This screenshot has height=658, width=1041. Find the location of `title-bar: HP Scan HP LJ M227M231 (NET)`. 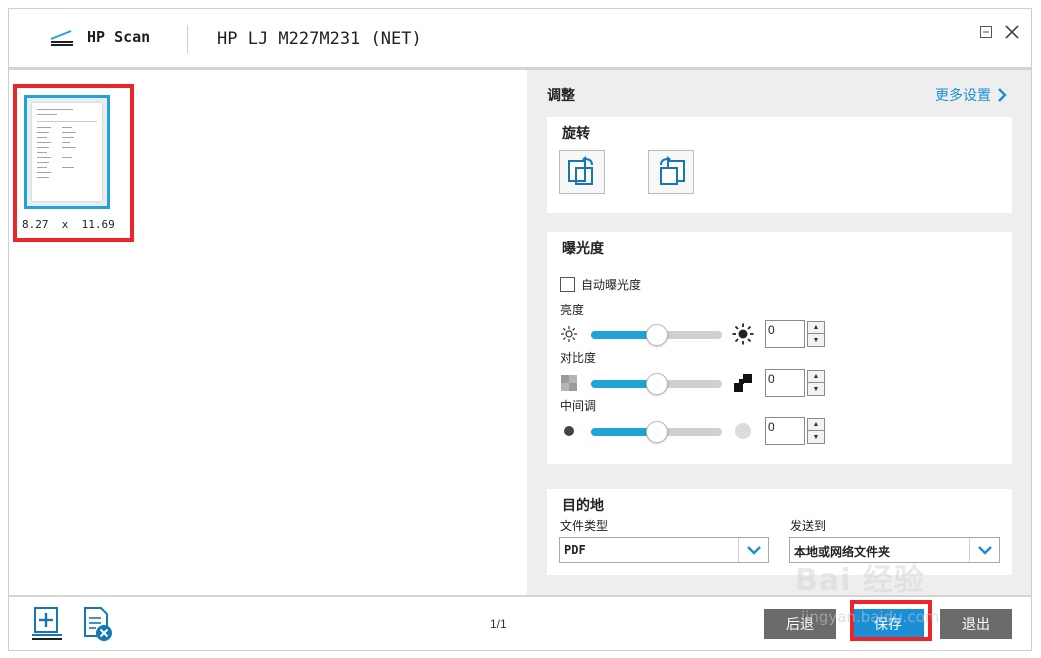

title-bar: HP Scan HP LJ M227M231 (NET) is located at coordinates (520, 38).